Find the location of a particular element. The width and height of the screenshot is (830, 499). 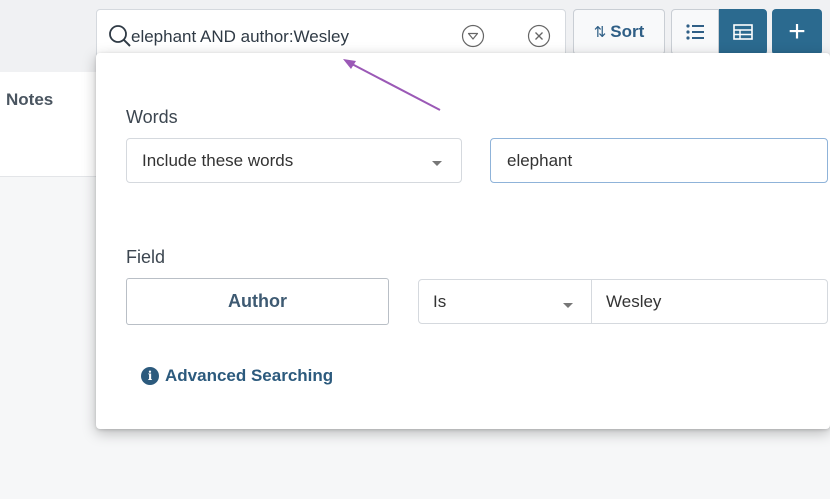

list-view-button is located at coordinates (695, 32).